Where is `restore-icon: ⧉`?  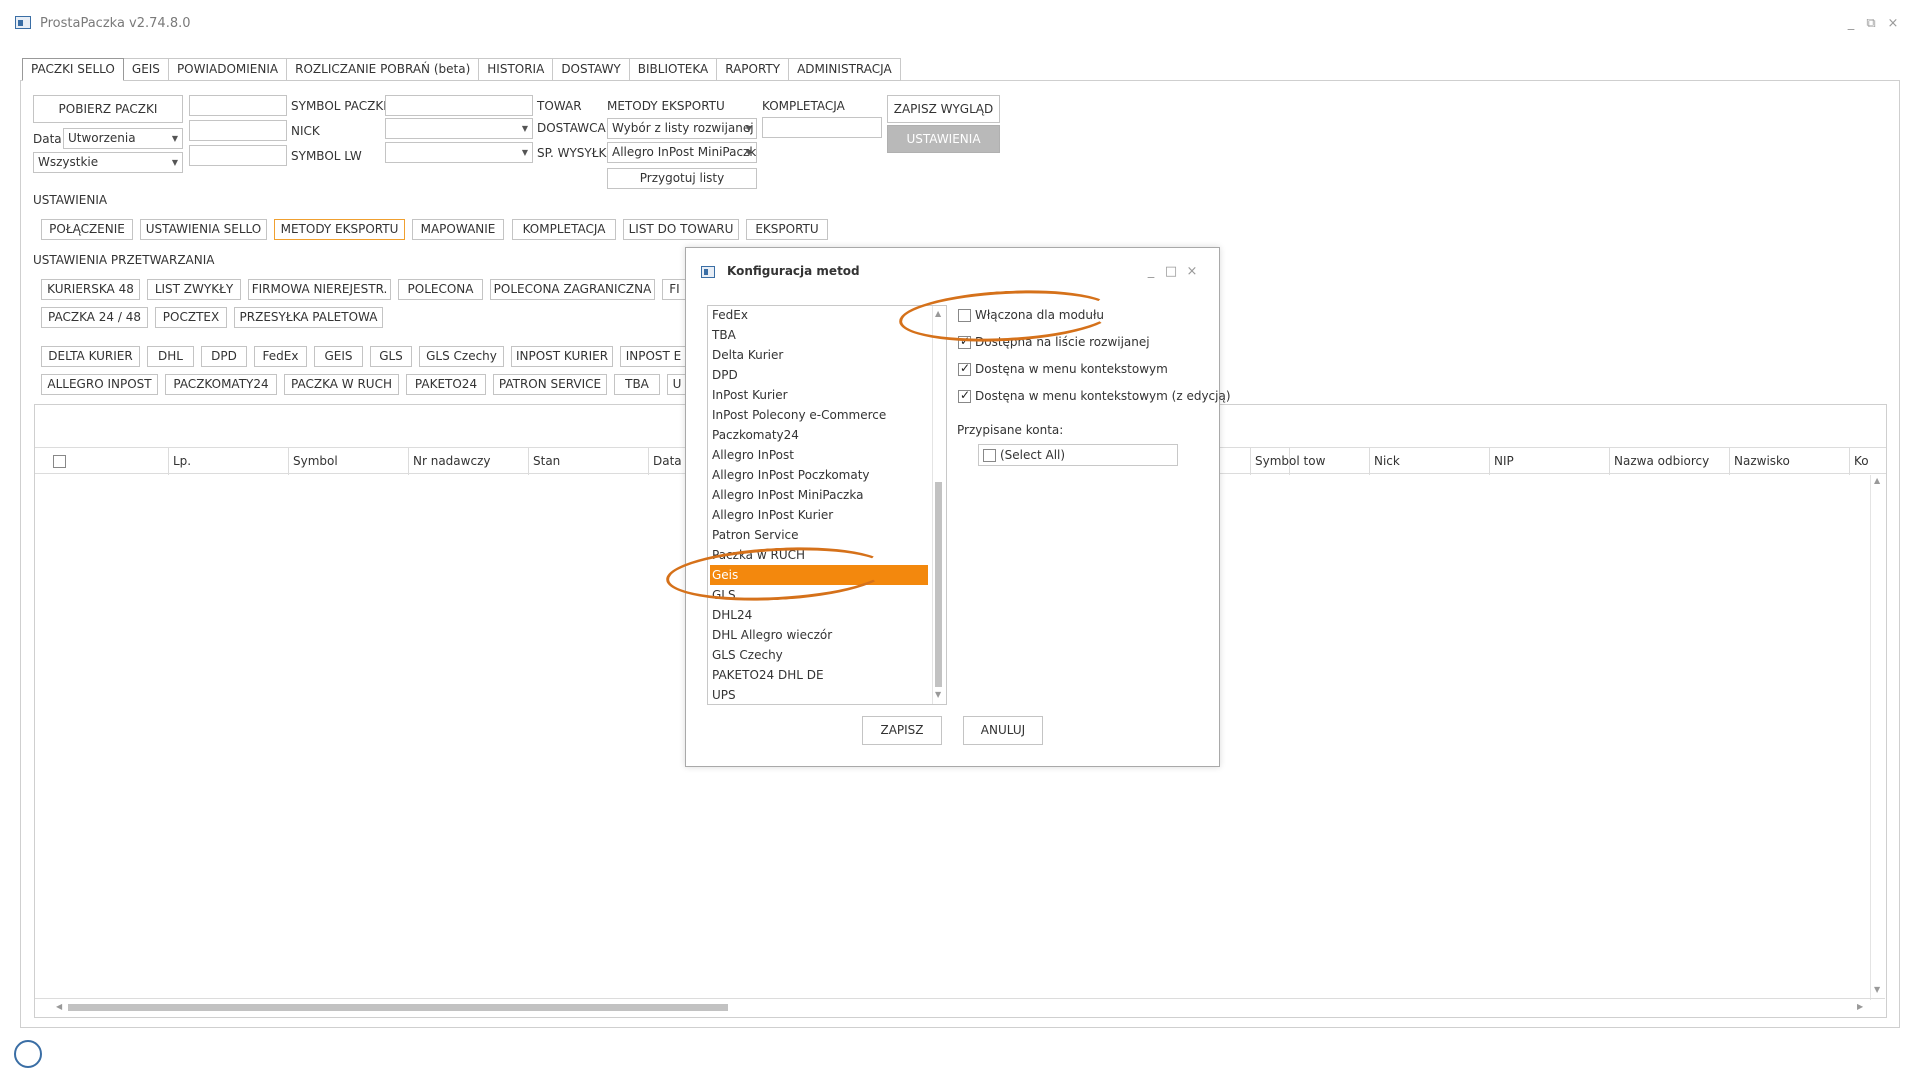
restore-icon: ⧉ is located at coordinates (1871, 24).